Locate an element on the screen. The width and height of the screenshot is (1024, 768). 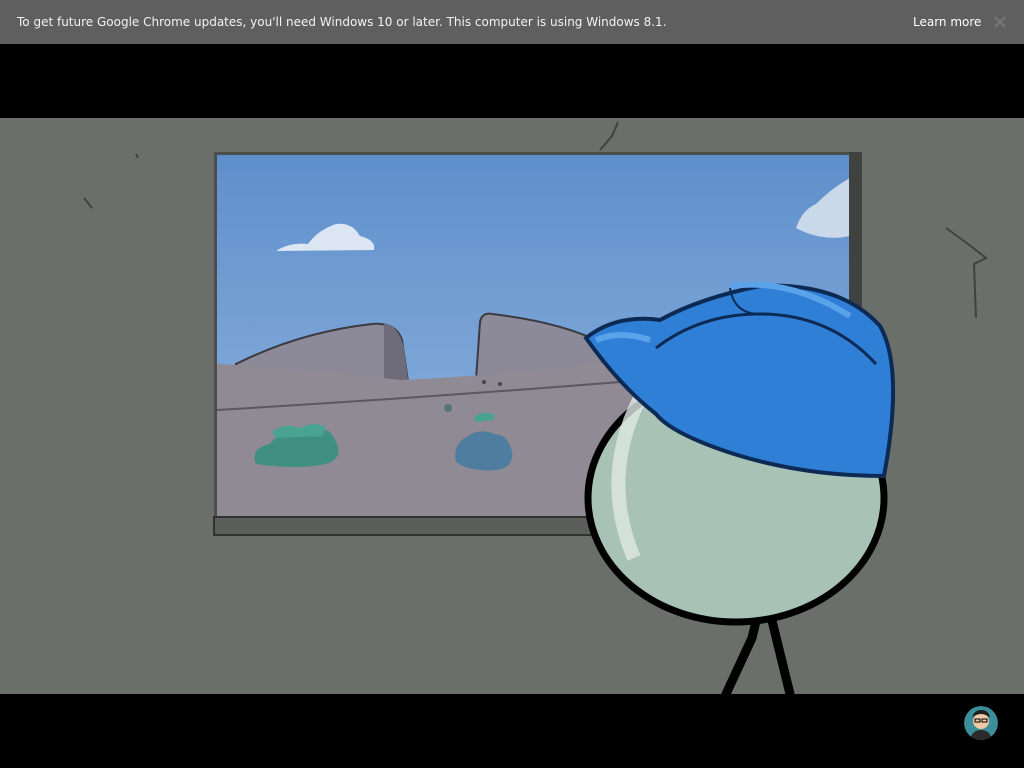
user-avatar-icon is located at coordinates (981, 723).